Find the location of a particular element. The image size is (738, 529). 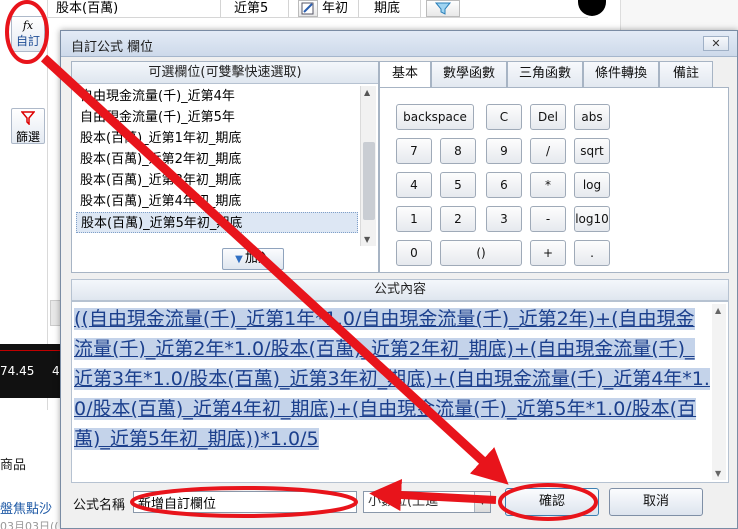

formula-name-input is located at coordinates (245, 502).